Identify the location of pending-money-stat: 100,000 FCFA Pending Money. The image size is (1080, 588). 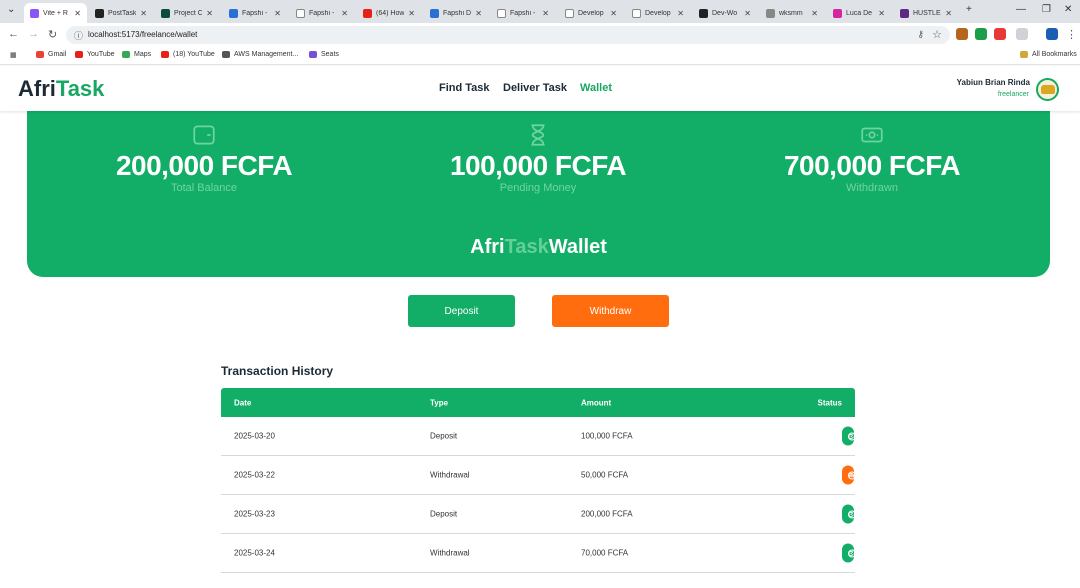
(538, 158).